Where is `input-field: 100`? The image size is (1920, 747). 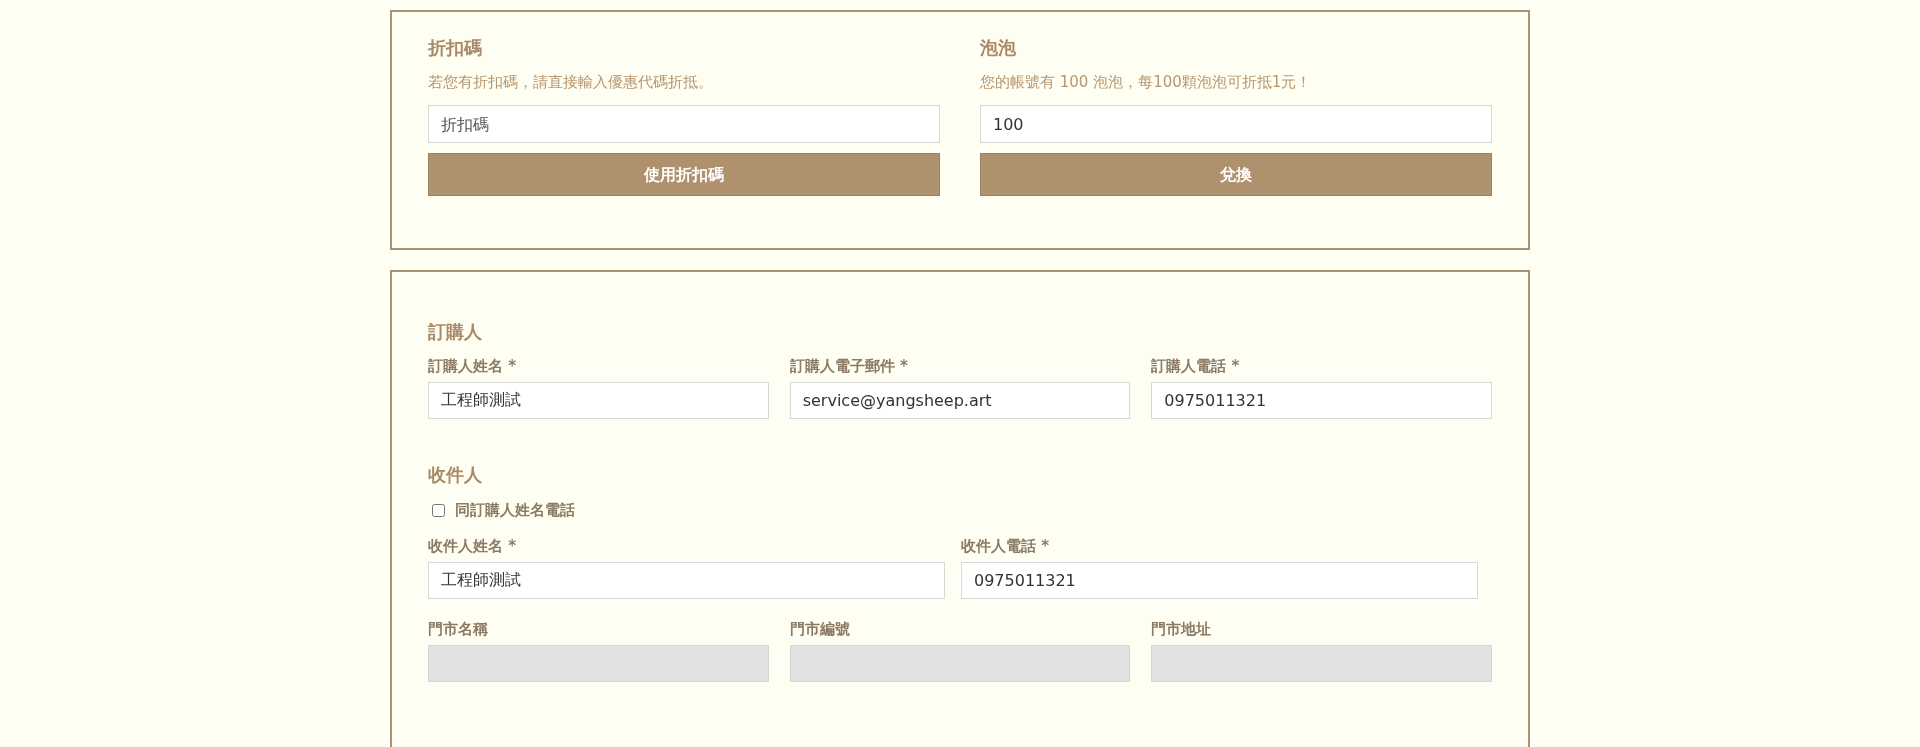
input-field: 100 is located at coordinates (1236, 124).